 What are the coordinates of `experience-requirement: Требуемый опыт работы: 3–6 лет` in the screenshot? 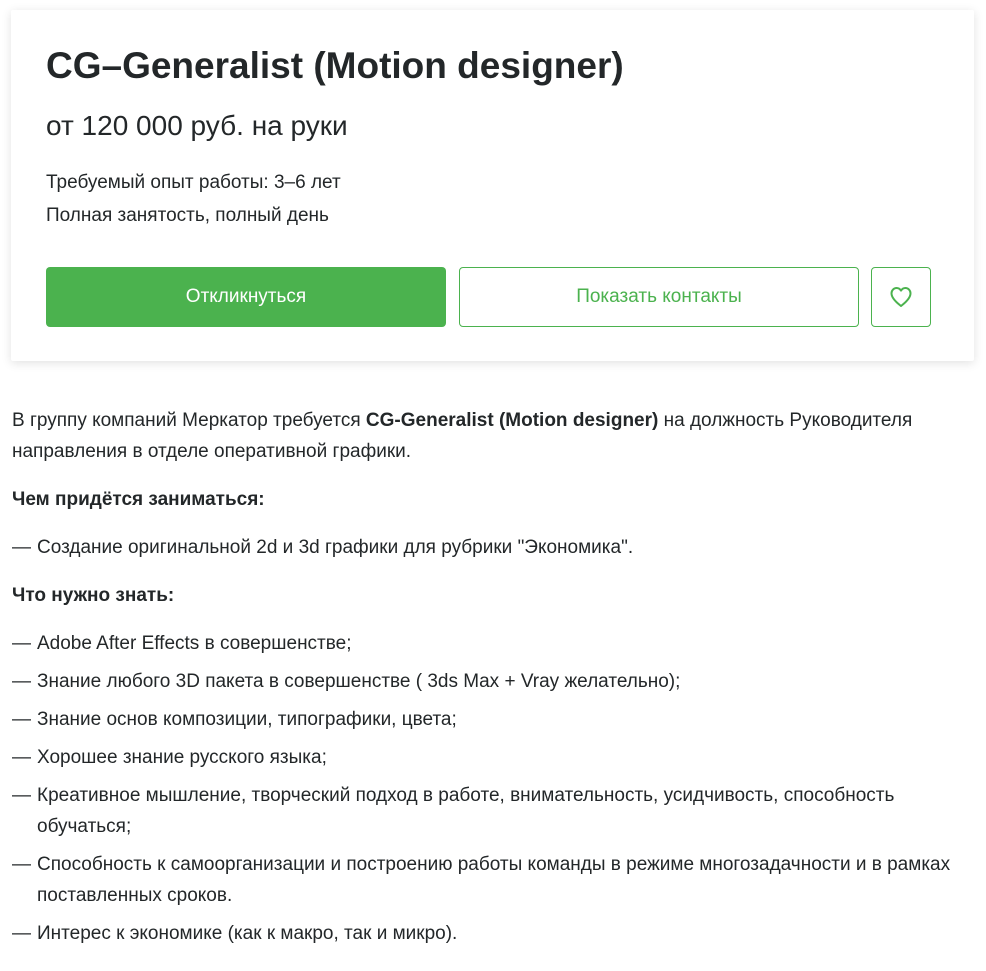 It's located at (193, 182).